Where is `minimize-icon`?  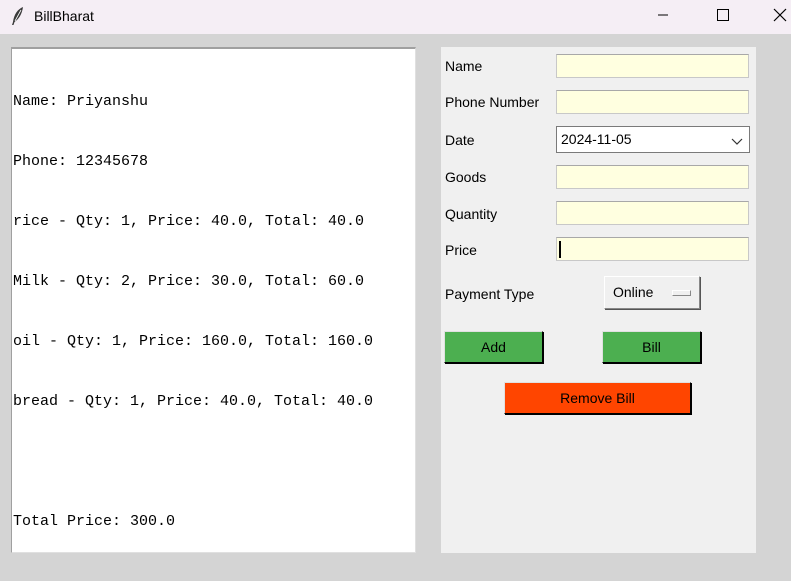
minimize-icon is located at coordinates (663, 17).